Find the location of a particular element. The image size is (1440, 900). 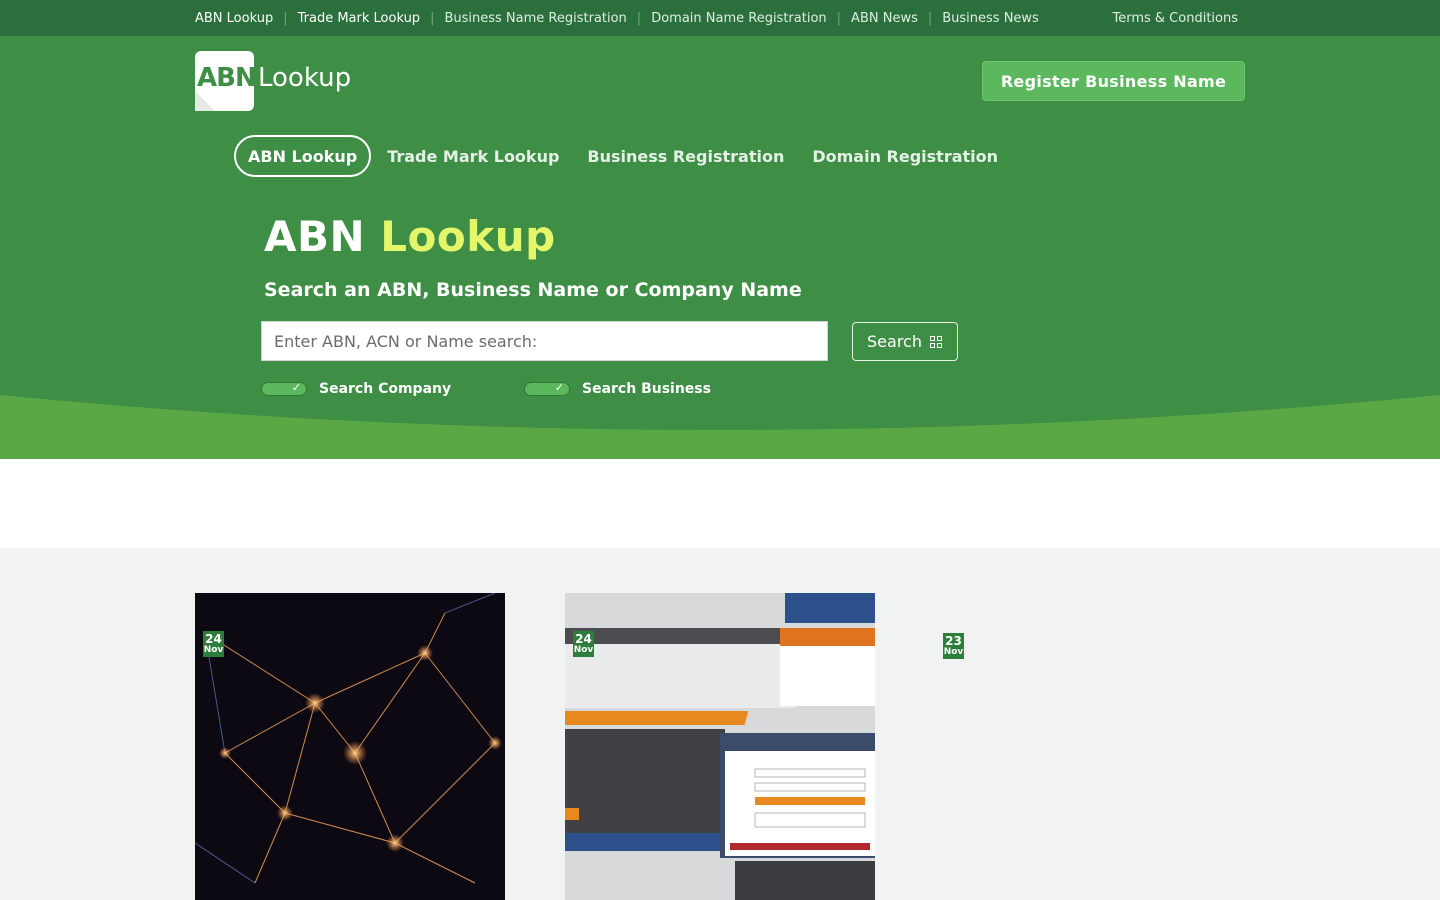

page-title: ABN Lookup is located at coordinates (410, 236).